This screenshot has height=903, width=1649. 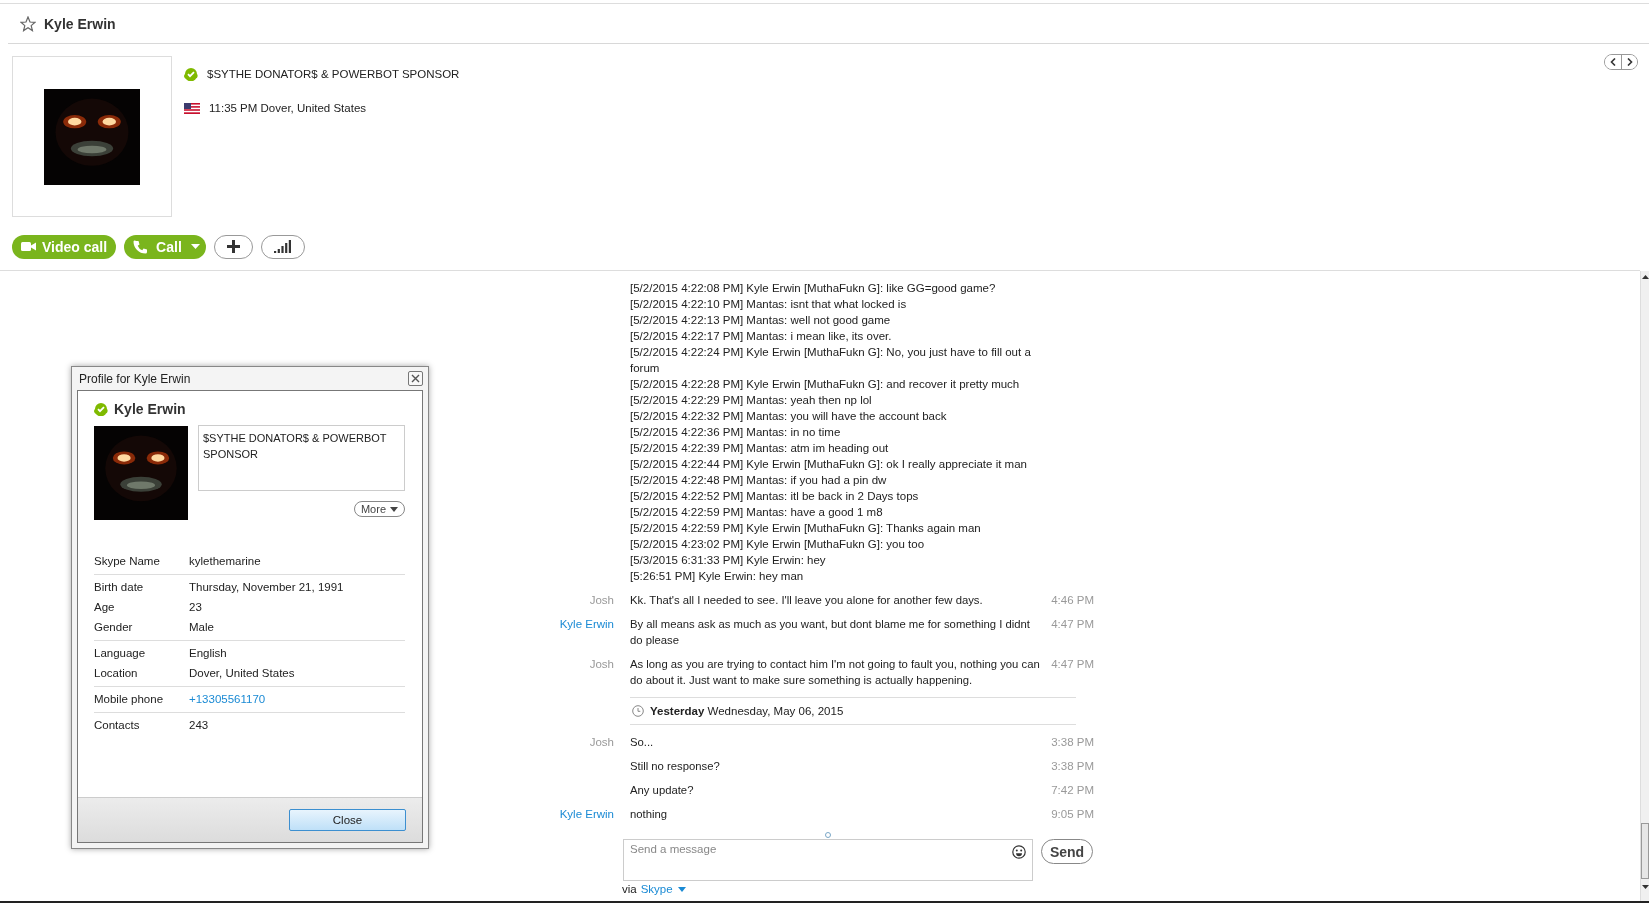 I want to click on call-button: Call, so click(x=165, y=246).